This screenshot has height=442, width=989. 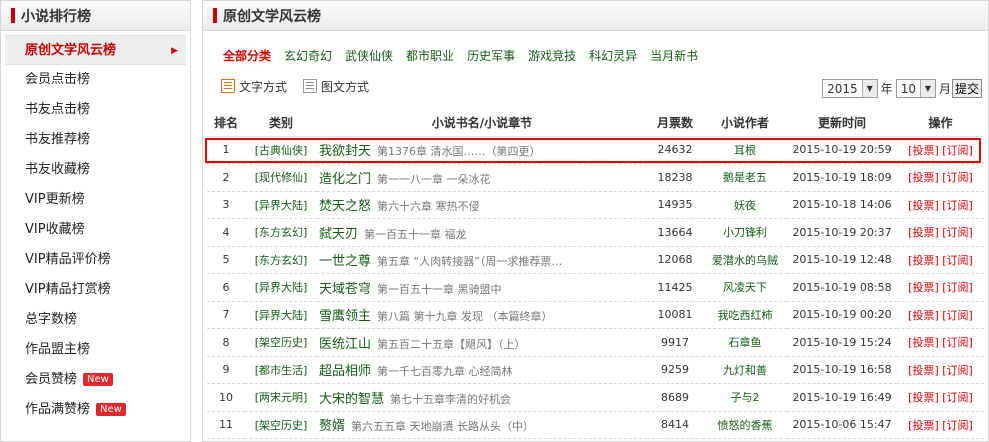 I want to click on author-link: 鹅是老五, so click(x=745, y=177).